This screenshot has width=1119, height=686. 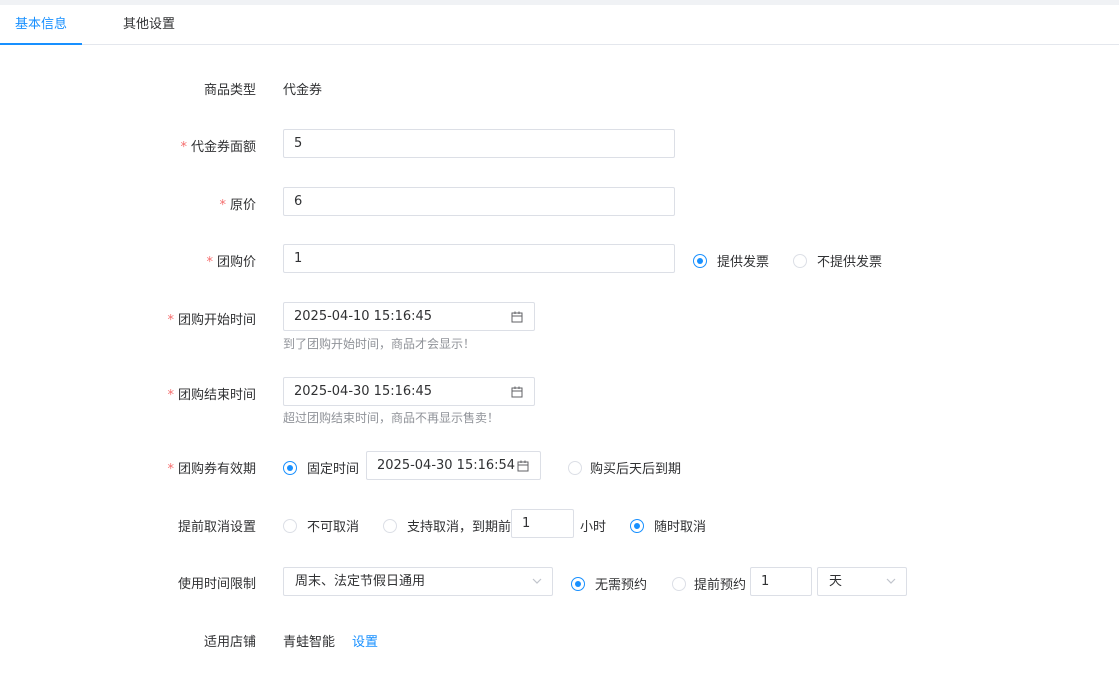 What do you see at coordinates (447, 525) in the screenshot?
I see `cancel-before-expiry-radio: 支持取消，到期前` at bounding box center [447, 525].